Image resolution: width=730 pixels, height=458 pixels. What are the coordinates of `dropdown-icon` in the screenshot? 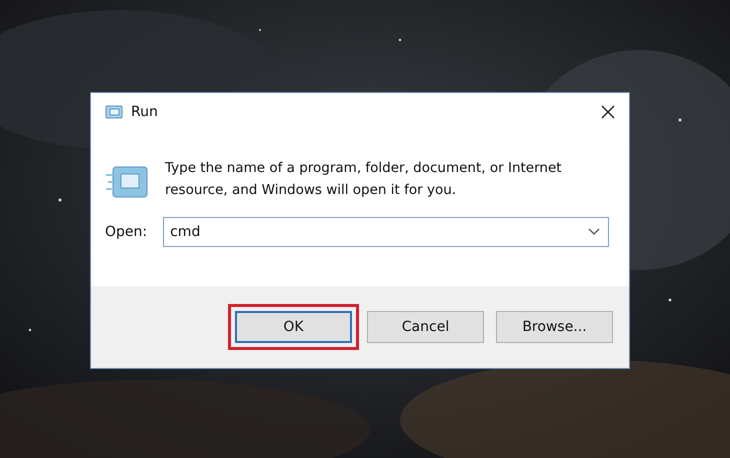 It's located at (594, 232).